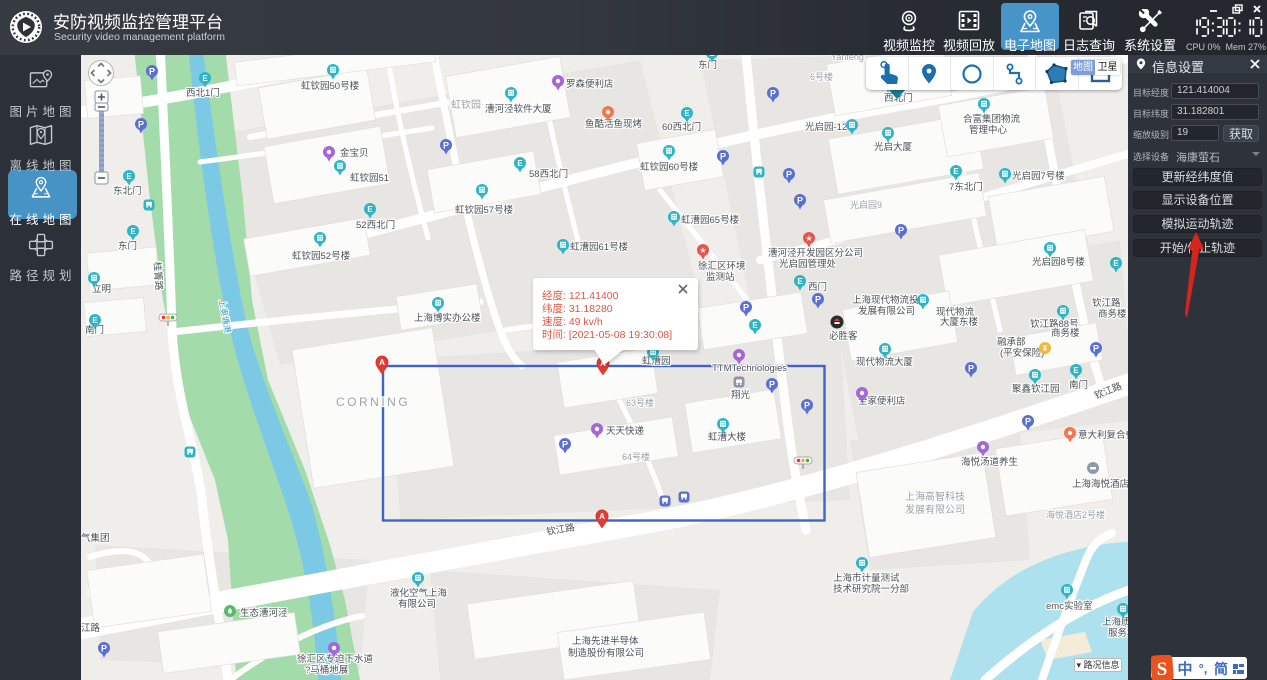 The image size is (1267, 680). Describe the element at coordinates (354, 153) in the screenshot. I see `svg-text: 金宝贝` at that location.